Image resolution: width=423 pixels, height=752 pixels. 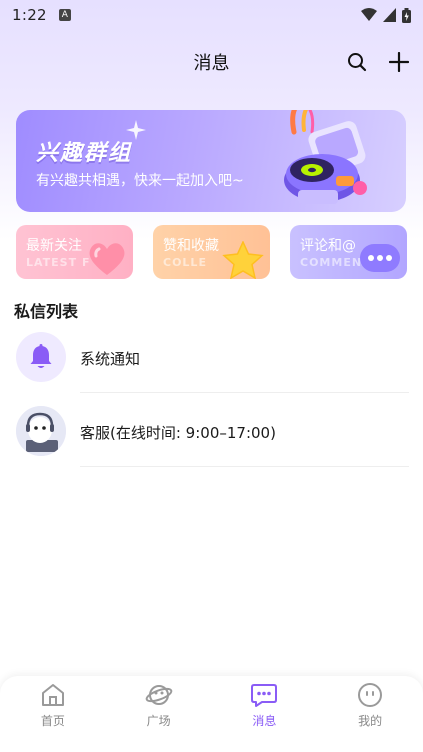 What do you see at coordinates (211, 15) in the screenshot?
I see `status-bar: 1:22 A` at bounding box center [211, 15].